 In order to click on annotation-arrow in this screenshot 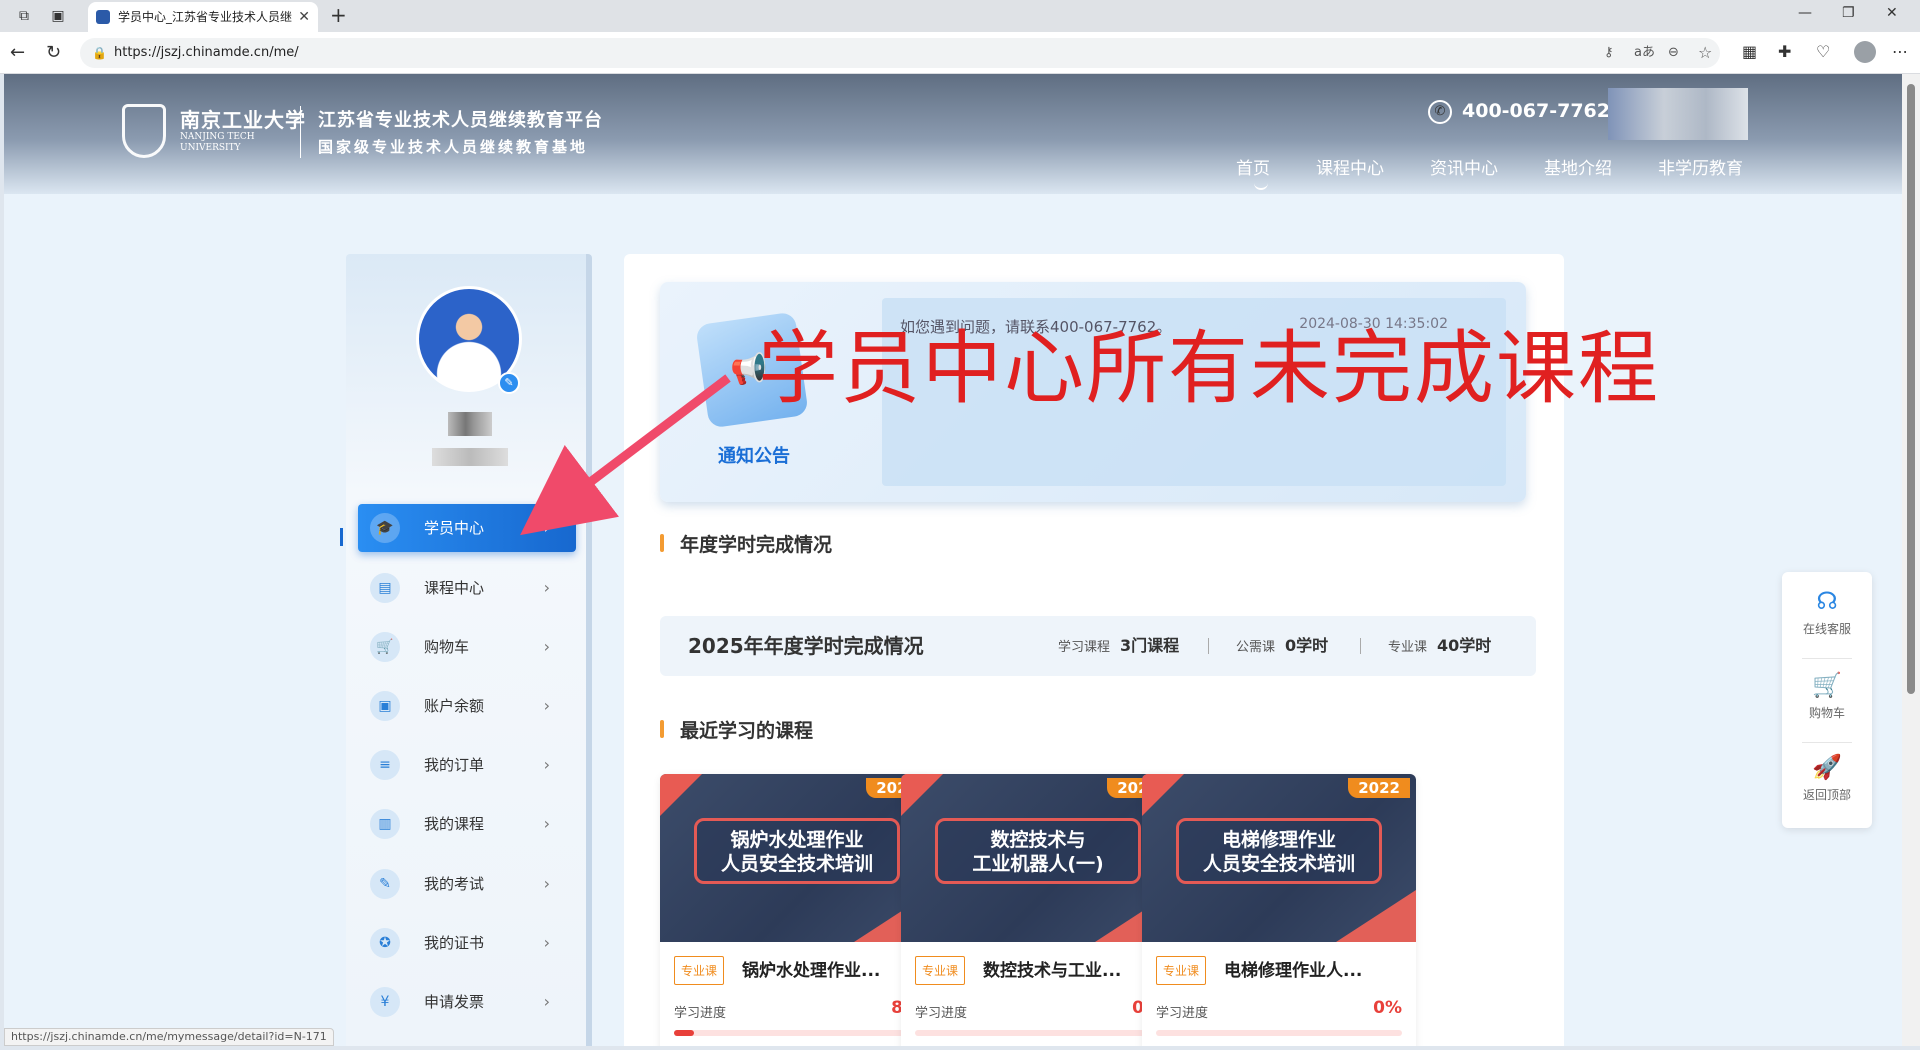, I will do `click(625, 455)`.